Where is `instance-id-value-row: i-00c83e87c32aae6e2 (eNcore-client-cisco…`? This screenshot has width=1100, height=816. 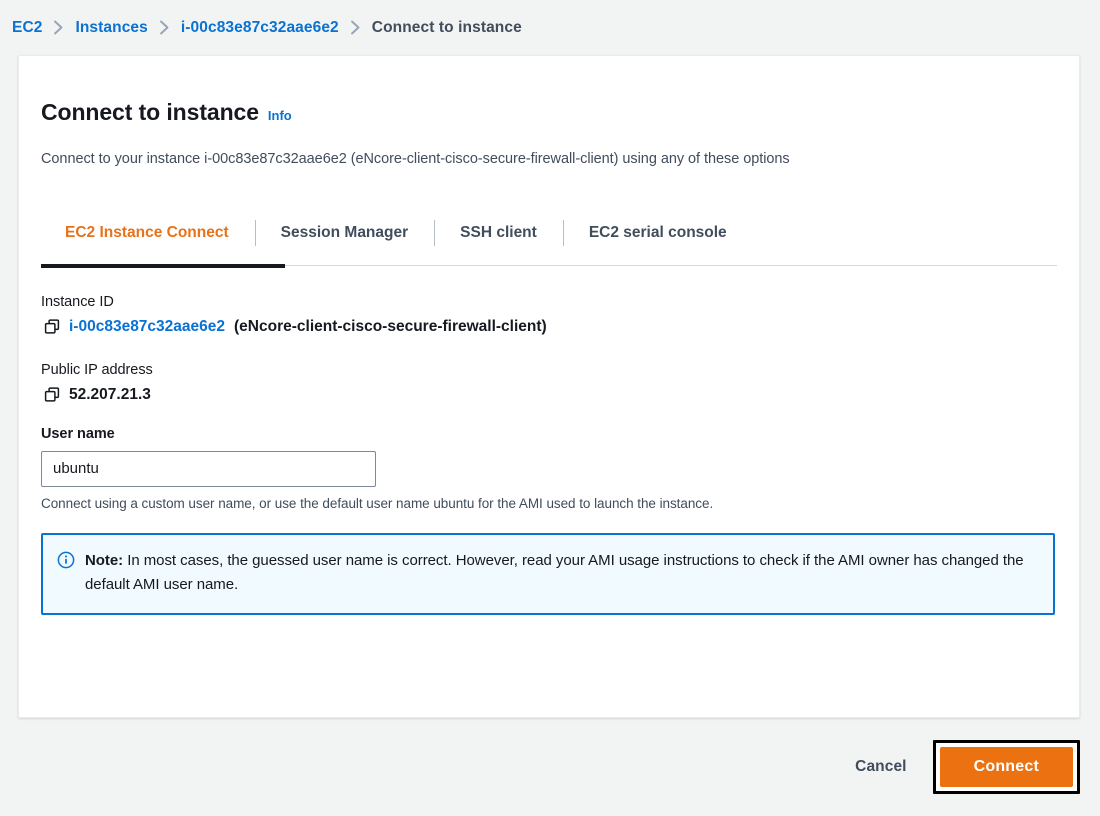 instance-id-value-row: i-00c83e87c32aae6e2 (eNcore-client-cisco… is located at coordinates (549, 327).